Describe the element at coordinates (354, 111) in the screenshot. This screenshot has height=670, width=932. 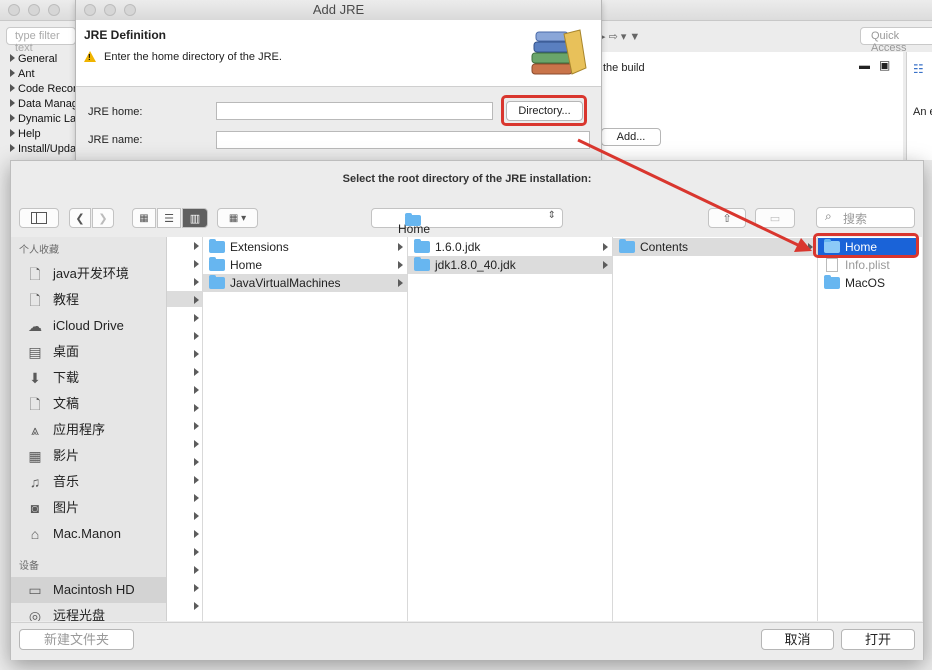
I see `jre-home-input` at that location.